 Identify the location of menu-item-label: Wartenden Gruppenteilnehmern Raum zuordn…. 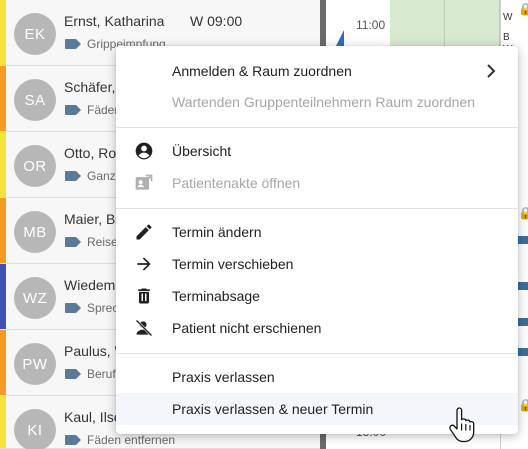
(323, 102).